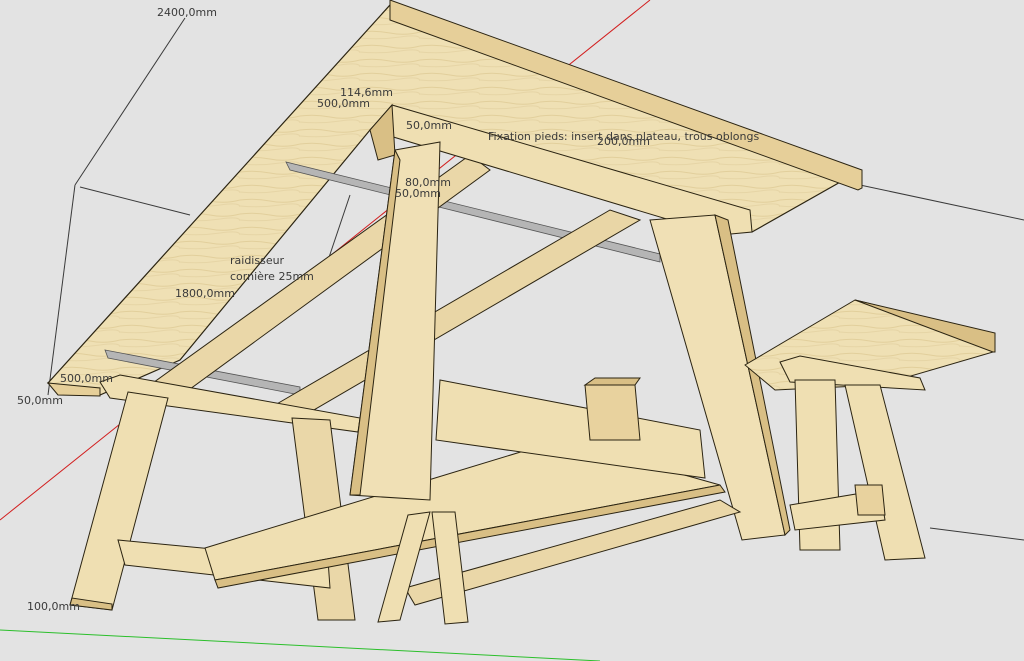 The image size is (1024, 661). I want to click on dimension-50-mid: 50,0mm, so click(418, 193).